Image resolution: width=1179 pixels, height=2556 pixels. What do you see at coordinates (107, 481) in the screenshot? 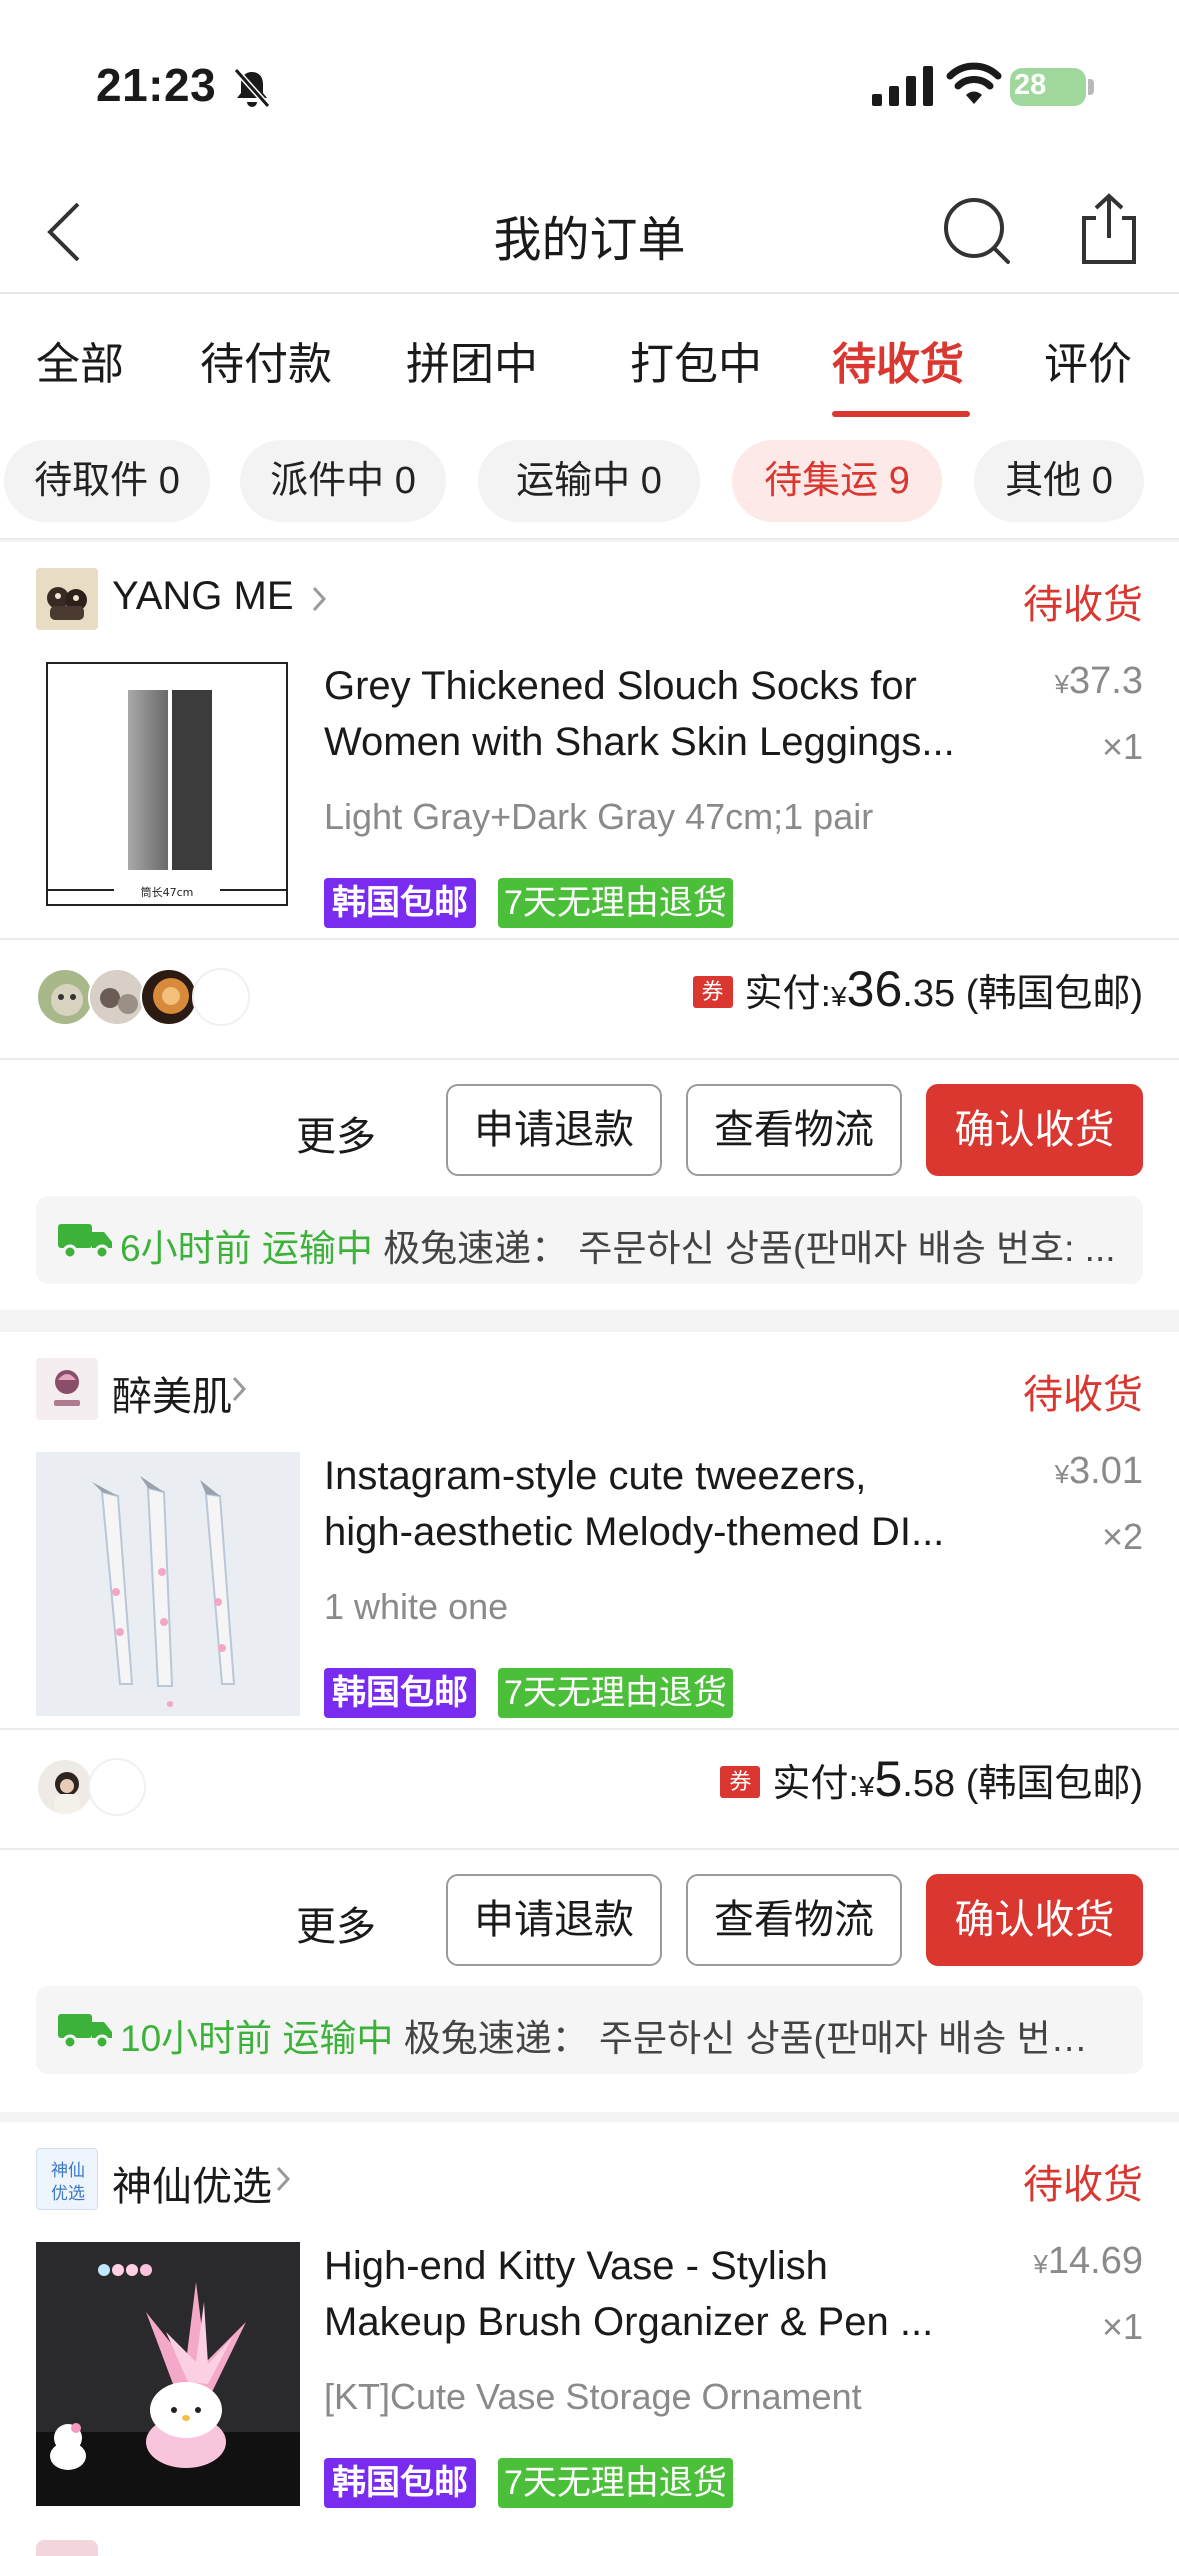
I see `chip-awaiting-pickup: 待取件 0` at bounding box center [107, 481].